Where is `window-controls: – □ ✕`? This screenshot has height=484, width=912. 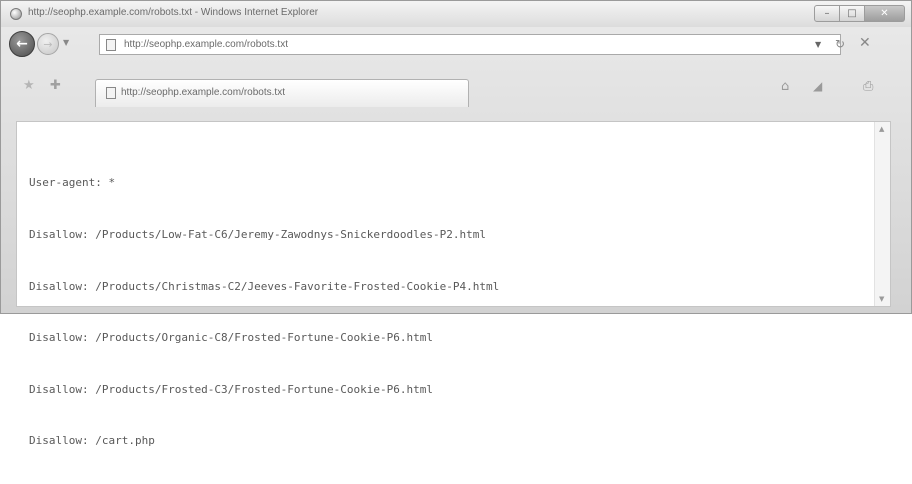
window-controls: – □ ✕ is located at coordinates (859, 13).